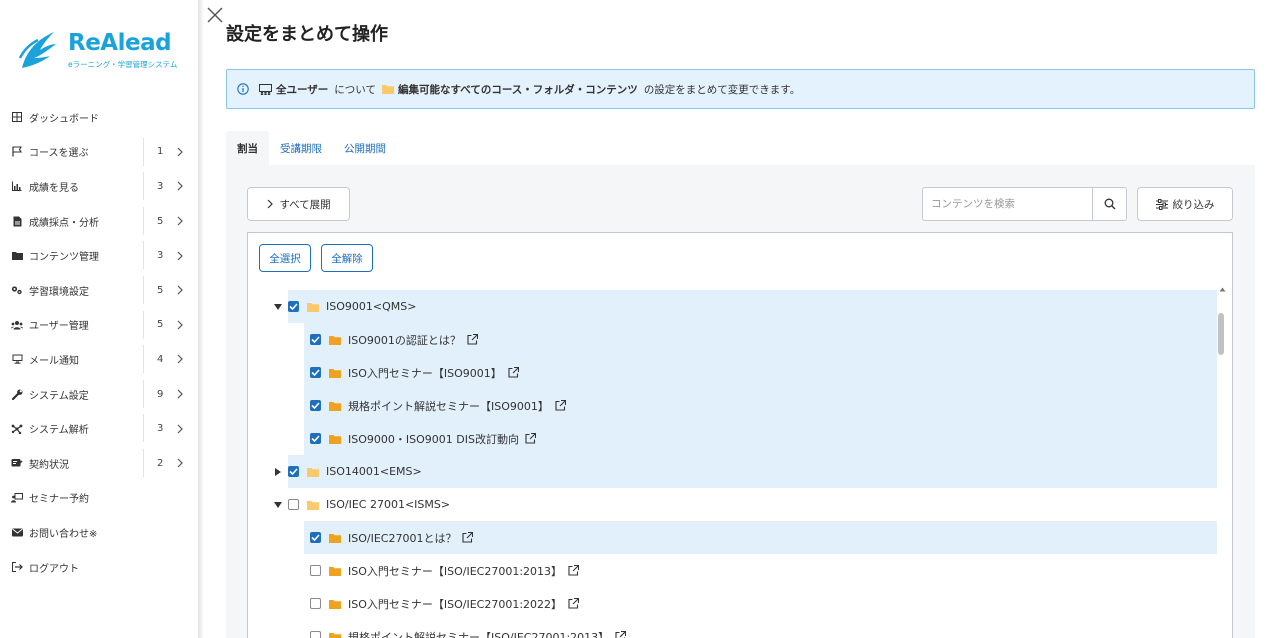 Image resolution: width=1280 pixels, height=638 pixels. What do you see at coordinates (285, 258) in the screenshot?
I see `select-all-button: 全選択` at bounding box center [285, 258].